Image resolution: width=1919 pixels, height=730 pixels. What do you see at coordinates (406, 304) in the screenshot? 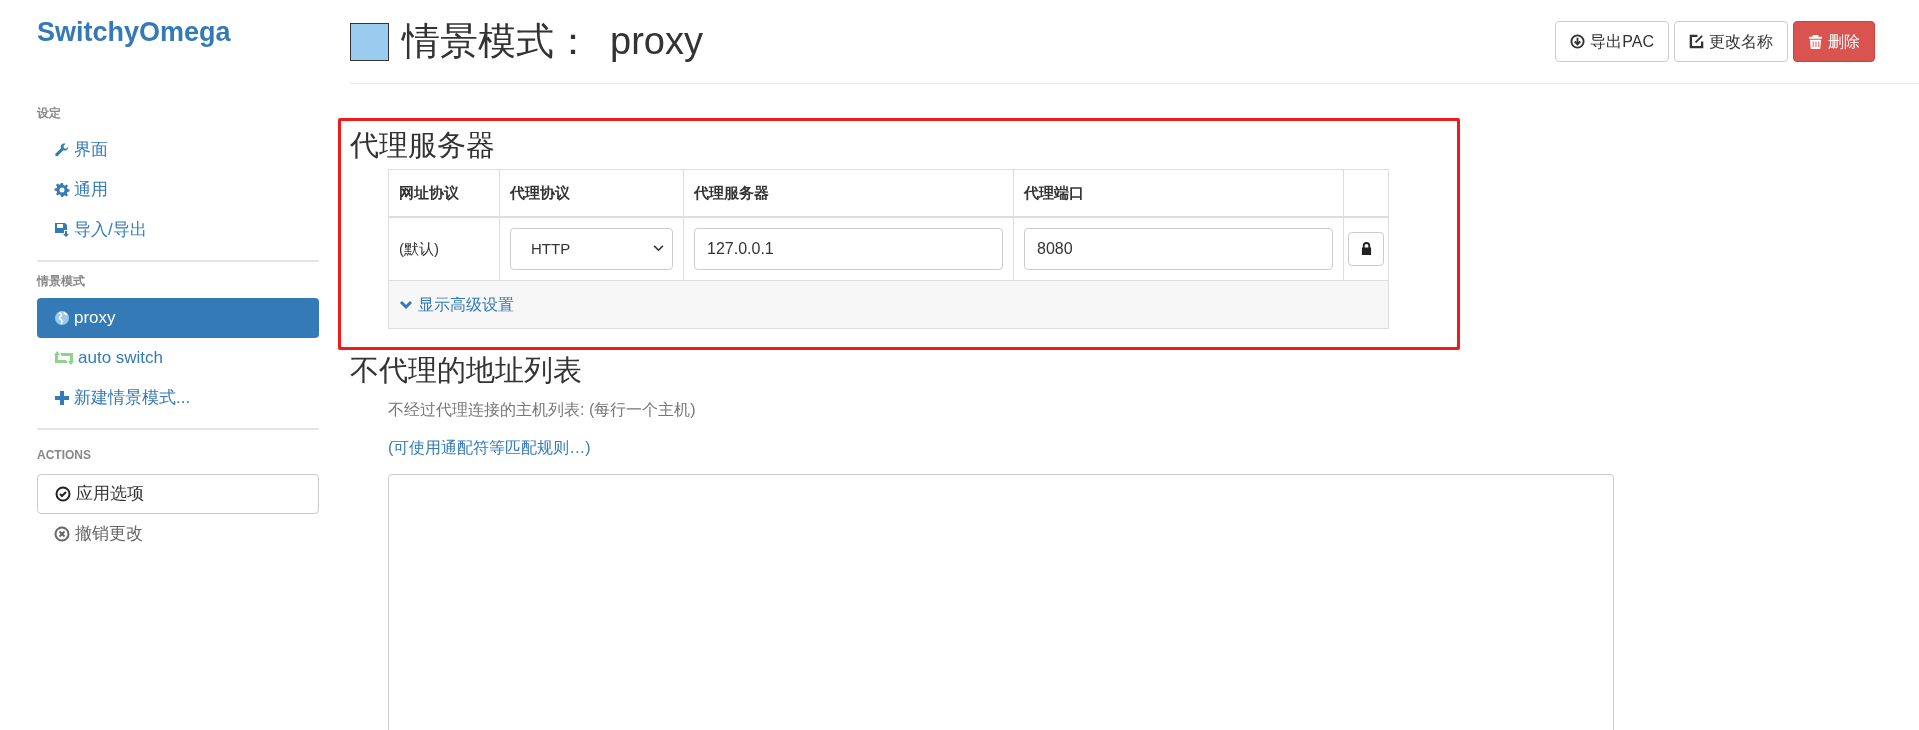
I see `chevron-down-icon` at bounding box center [406, 304].